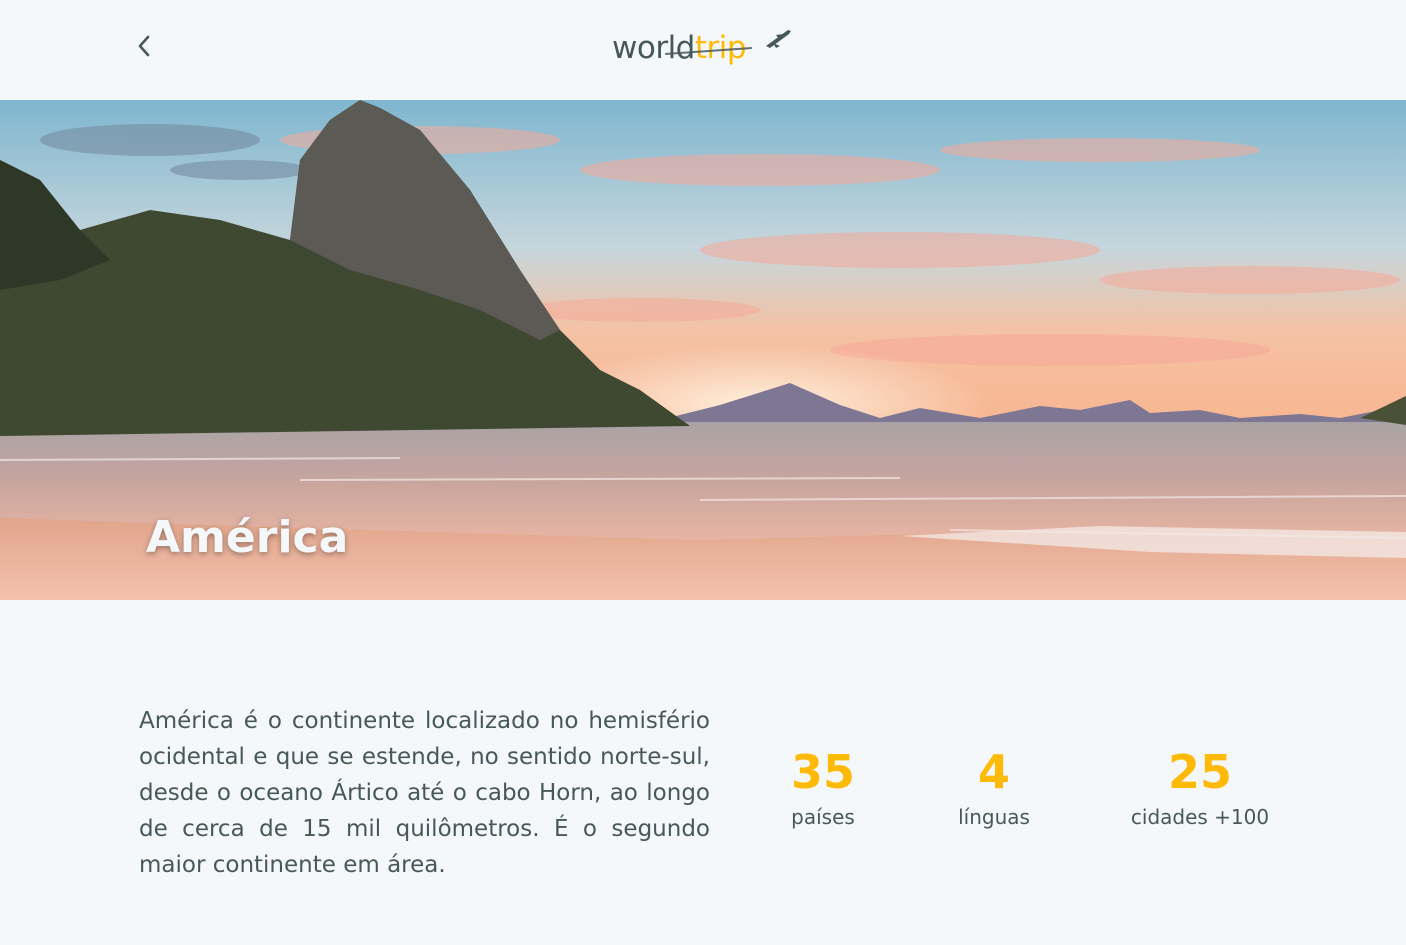 The image size is (1406, 945). I want to click on site-header: worldtrip, so click(703, 50).